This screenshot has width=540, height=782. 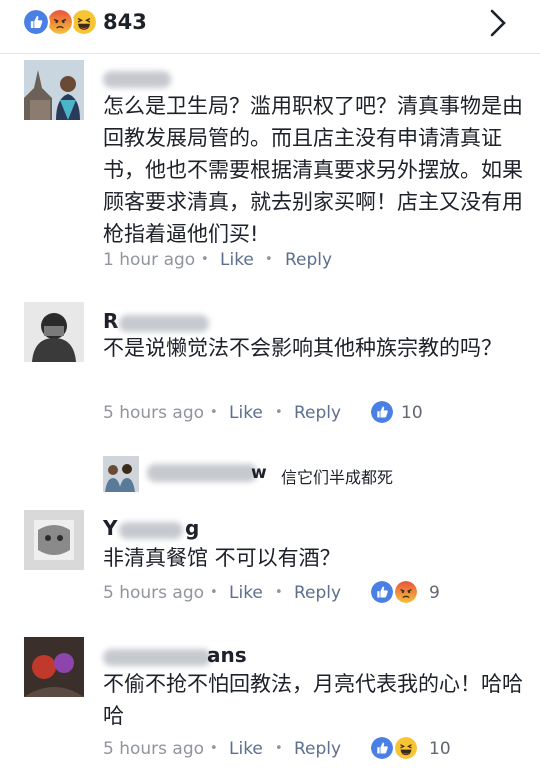 What do you see at coordinates (270, 26) in the screenshot?
I see `reactions-summary-bar: 843` at bounding box center [270, 26].